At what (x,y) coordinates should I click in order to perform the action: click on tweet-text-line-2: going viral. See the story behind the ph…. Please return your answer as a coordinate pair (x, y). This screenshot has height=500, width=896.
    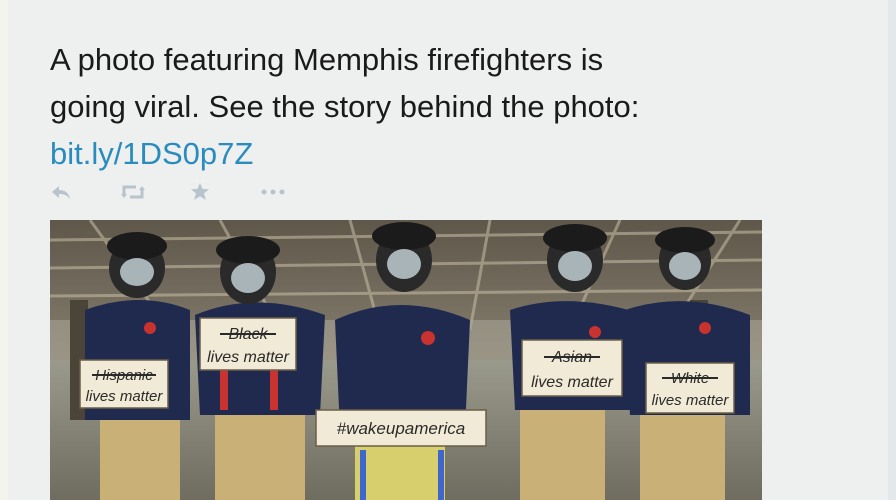
    Looking at the image, I should click on (345, 106).